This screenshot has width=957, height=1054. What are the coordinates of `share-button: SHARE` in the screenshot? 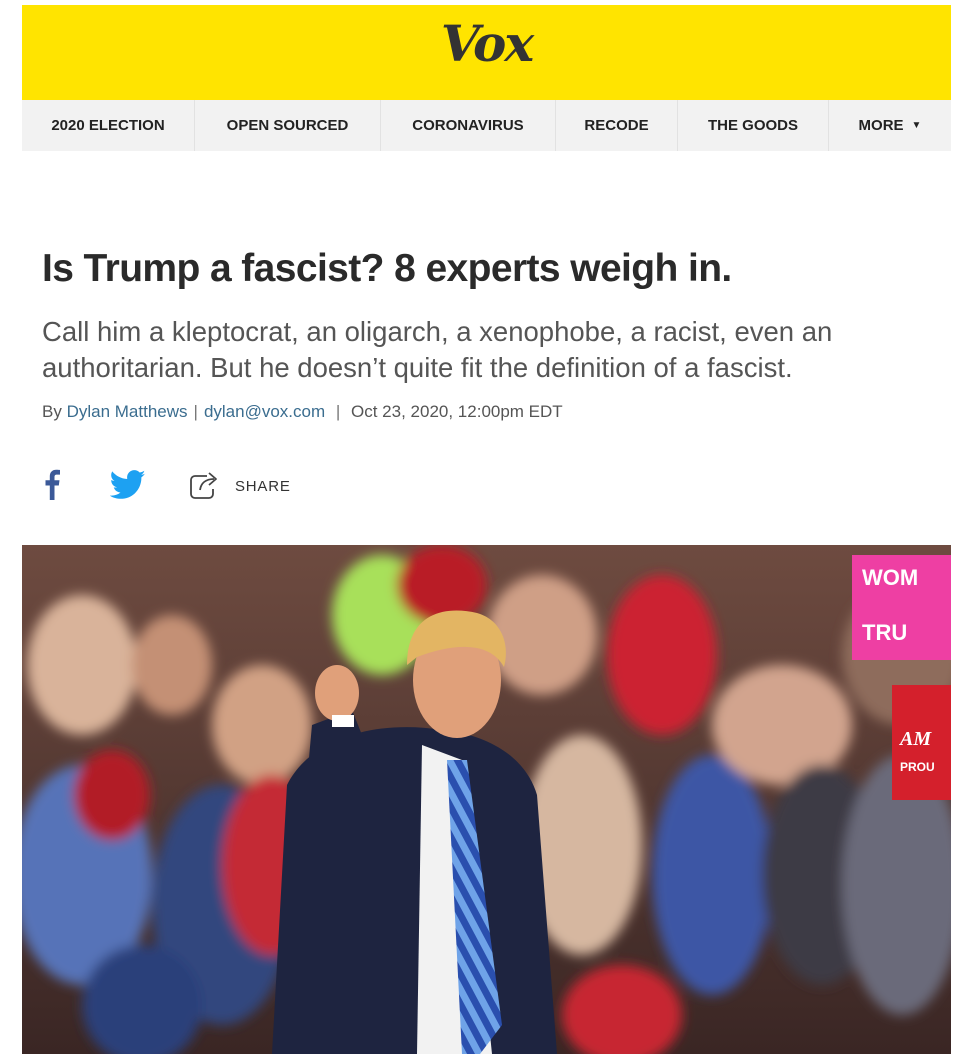 It's located at (239, 486).